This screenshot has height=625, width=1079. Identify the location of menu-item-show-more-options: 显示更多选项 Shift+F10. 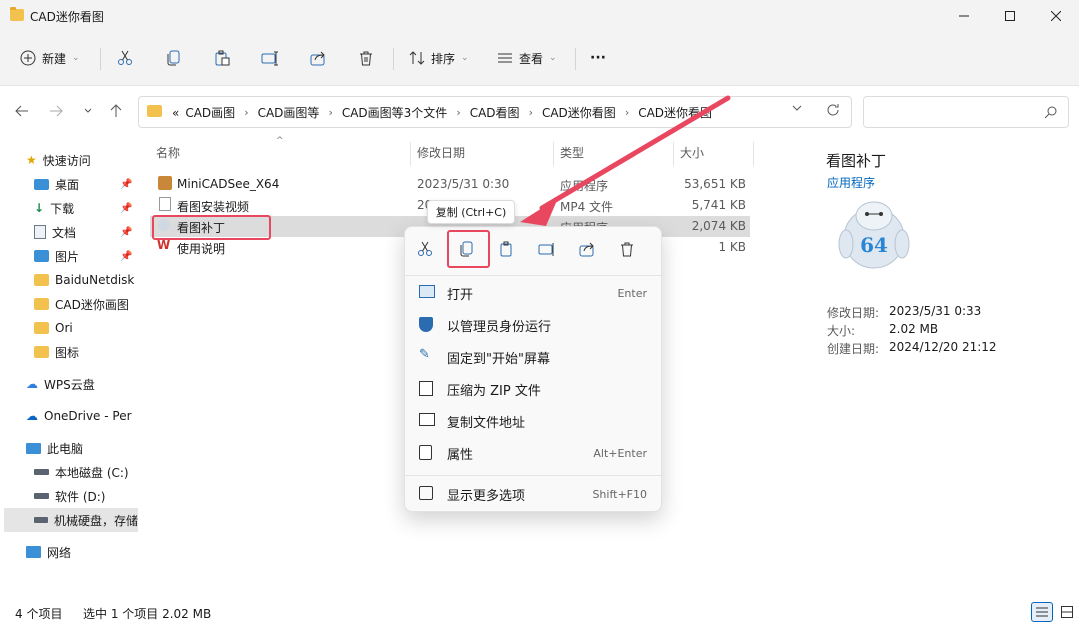
(534, 494).